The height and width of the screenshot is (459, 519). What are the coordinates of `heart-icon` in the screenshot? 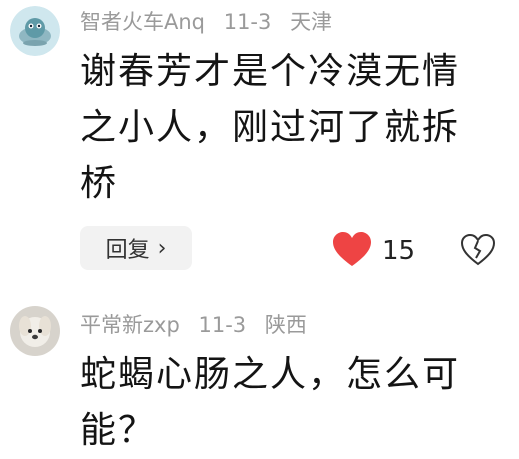 It's located at (352, 250).